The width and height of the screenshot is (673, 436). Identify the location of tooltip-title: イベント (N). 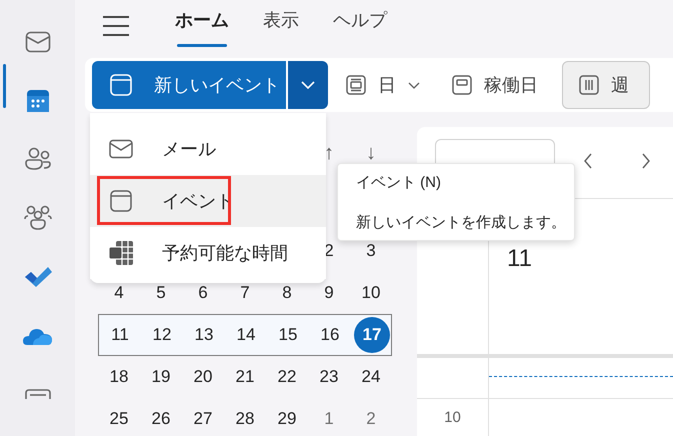
(399, 183).